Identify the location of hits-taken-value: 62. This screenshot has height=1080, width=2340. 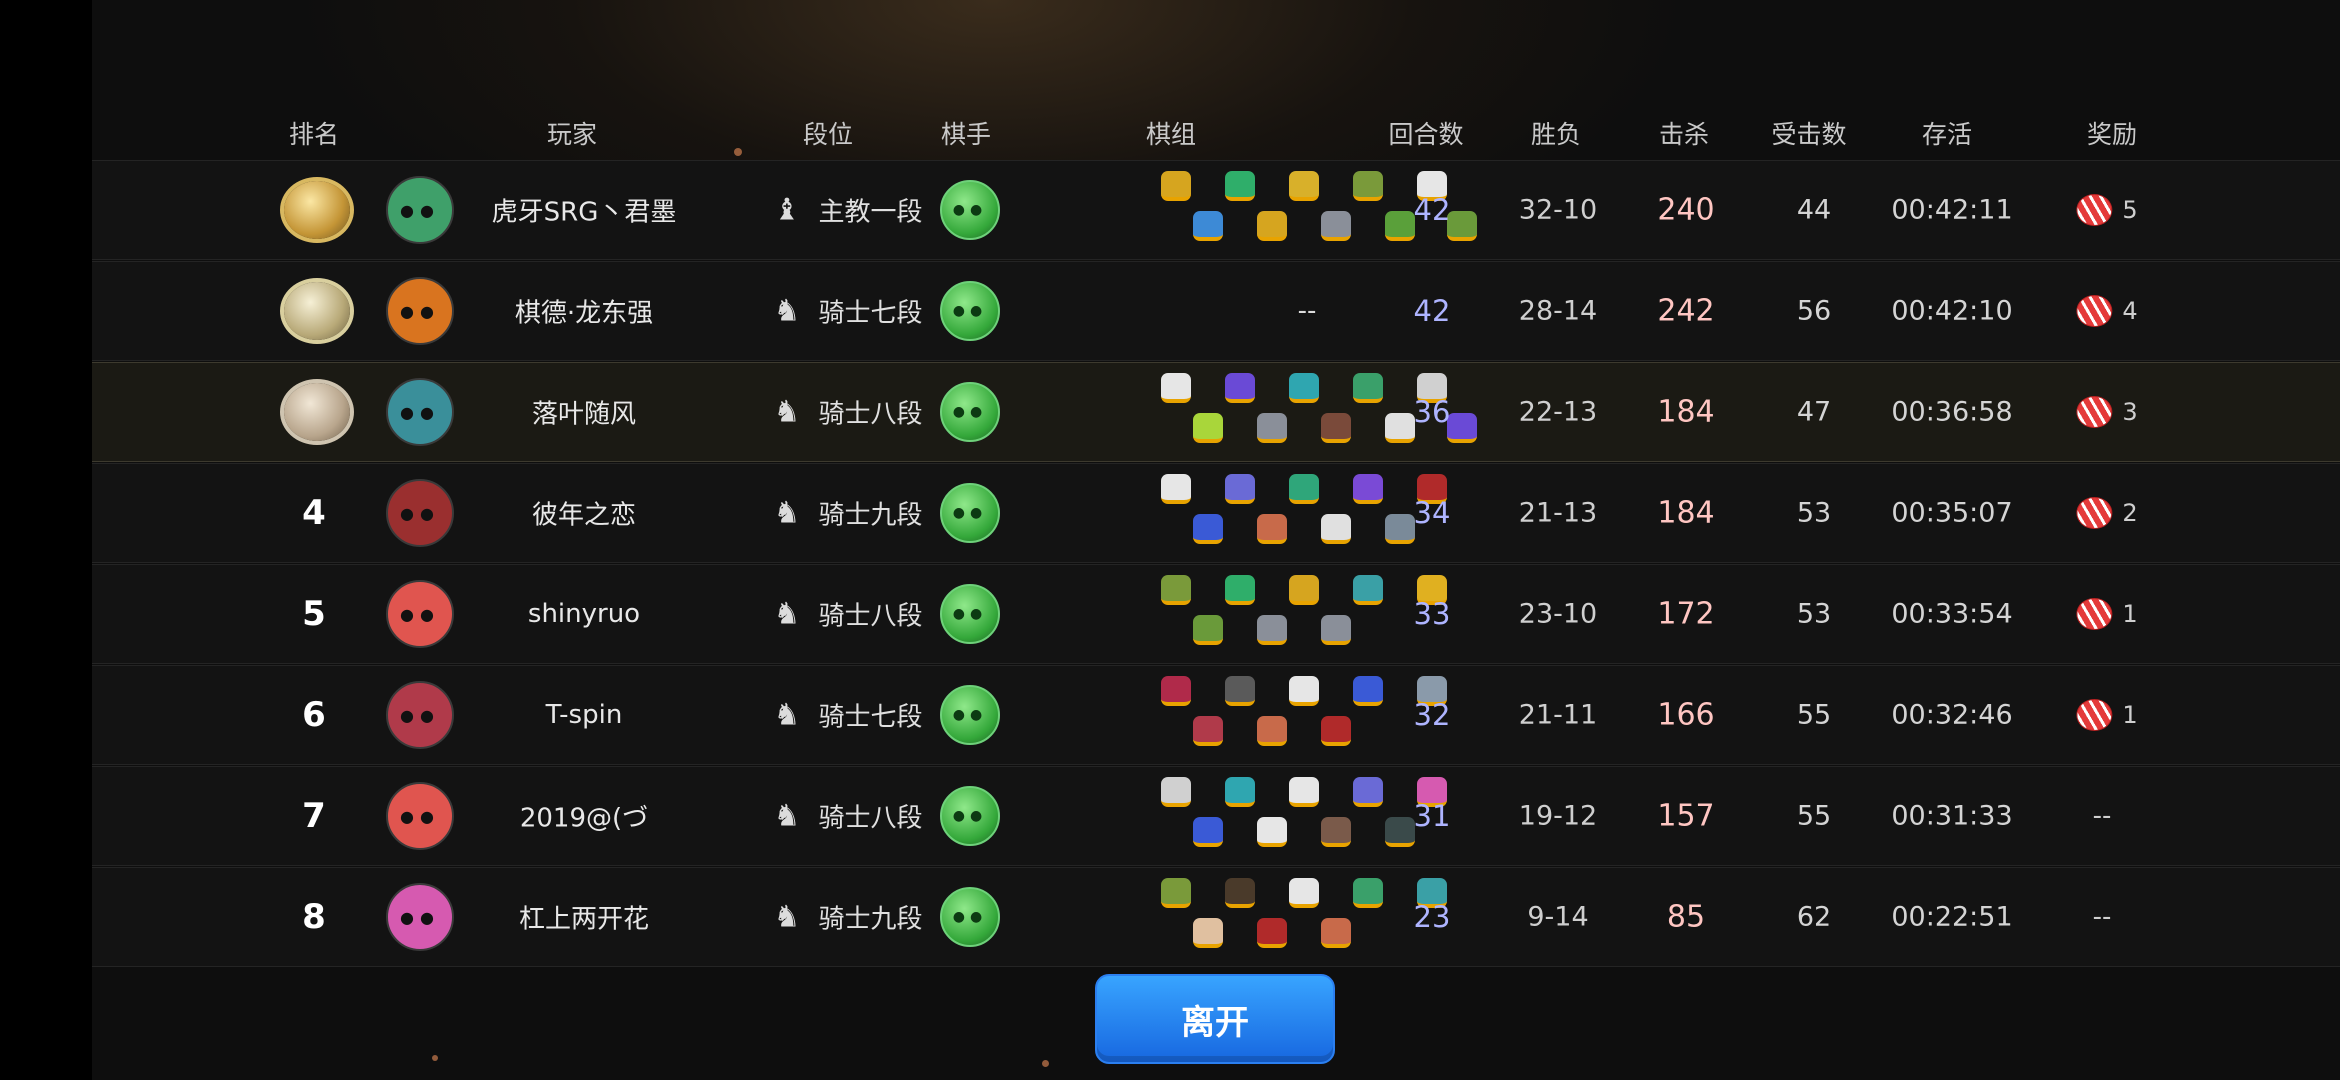
(1814, 917).